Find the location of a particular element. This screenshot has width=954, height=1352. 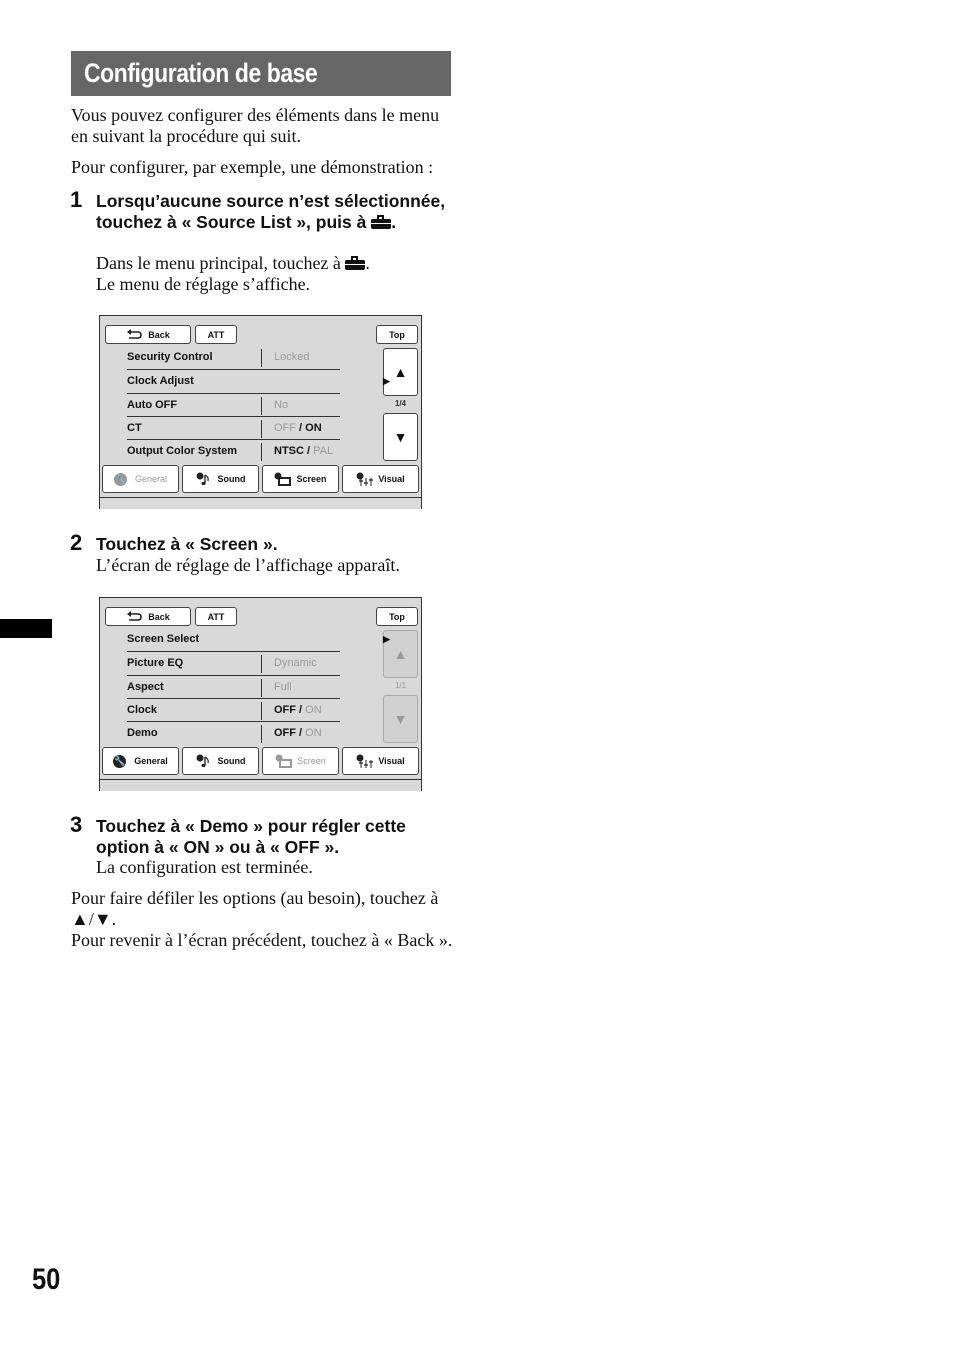

setting-row: Aspect Full is located at coordinates (233, 686).